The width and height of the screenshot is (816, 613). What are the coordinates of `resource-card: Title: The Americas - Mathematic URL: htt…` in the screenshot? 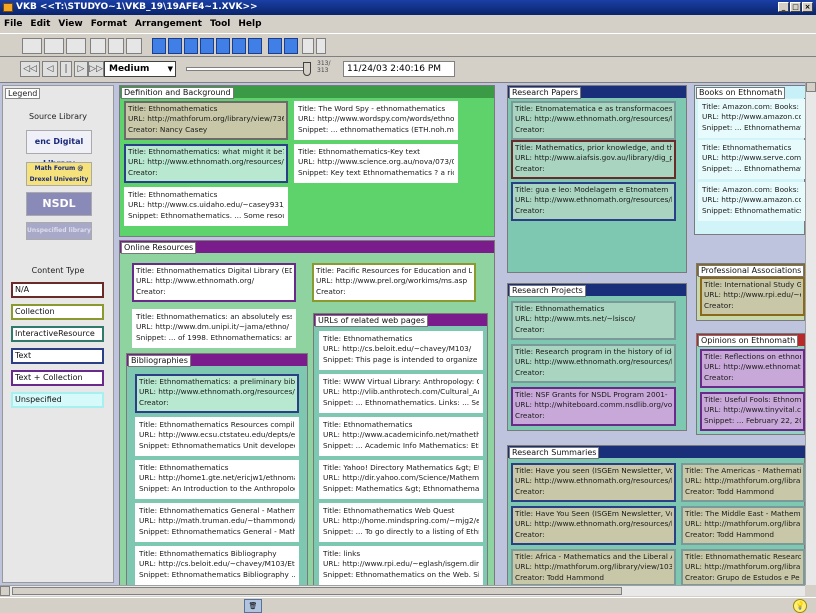 It's located at (743, 482).